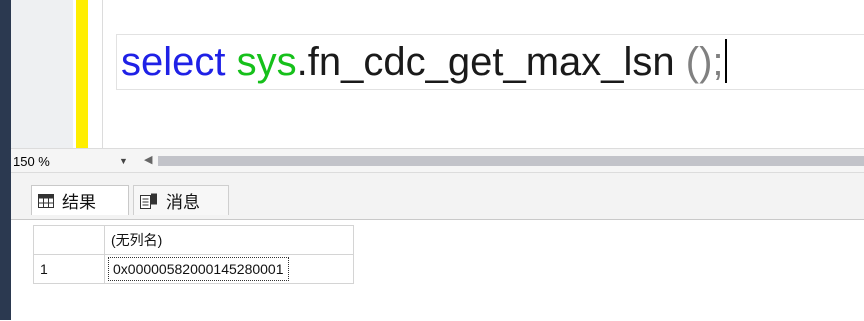 This screenshot has height=321, width=864. What do you see at coordinates (485, 62) in the screenshot?
I see `sql-function-name: .fn_cdc_get_max_lsn` at bounding box center [485, 62].